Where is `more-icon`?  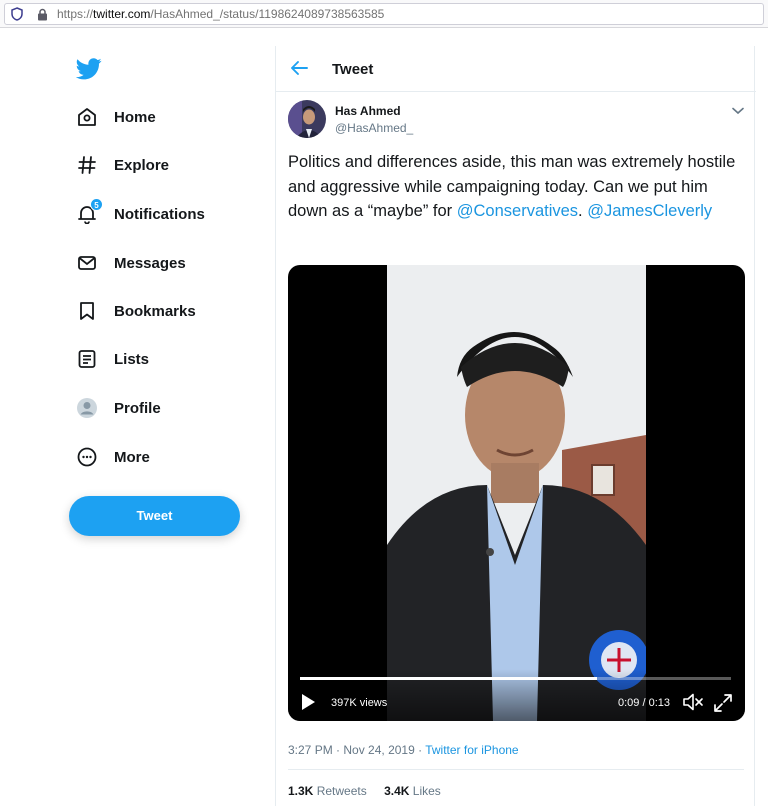 more-icon is located at coordinates (87, 457).